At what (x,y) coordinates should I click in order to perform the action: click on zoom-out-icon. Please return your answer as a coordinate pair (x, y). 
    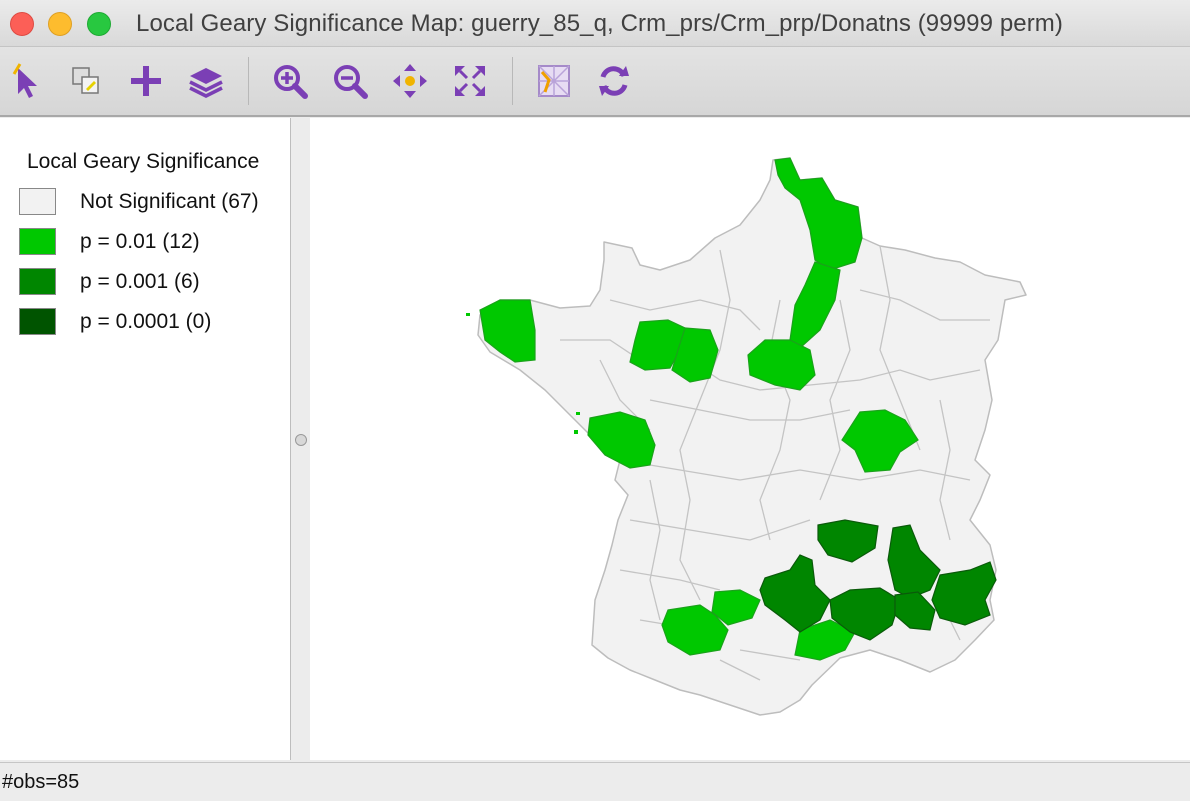
    Looking at the image, I should click on (351, 82).